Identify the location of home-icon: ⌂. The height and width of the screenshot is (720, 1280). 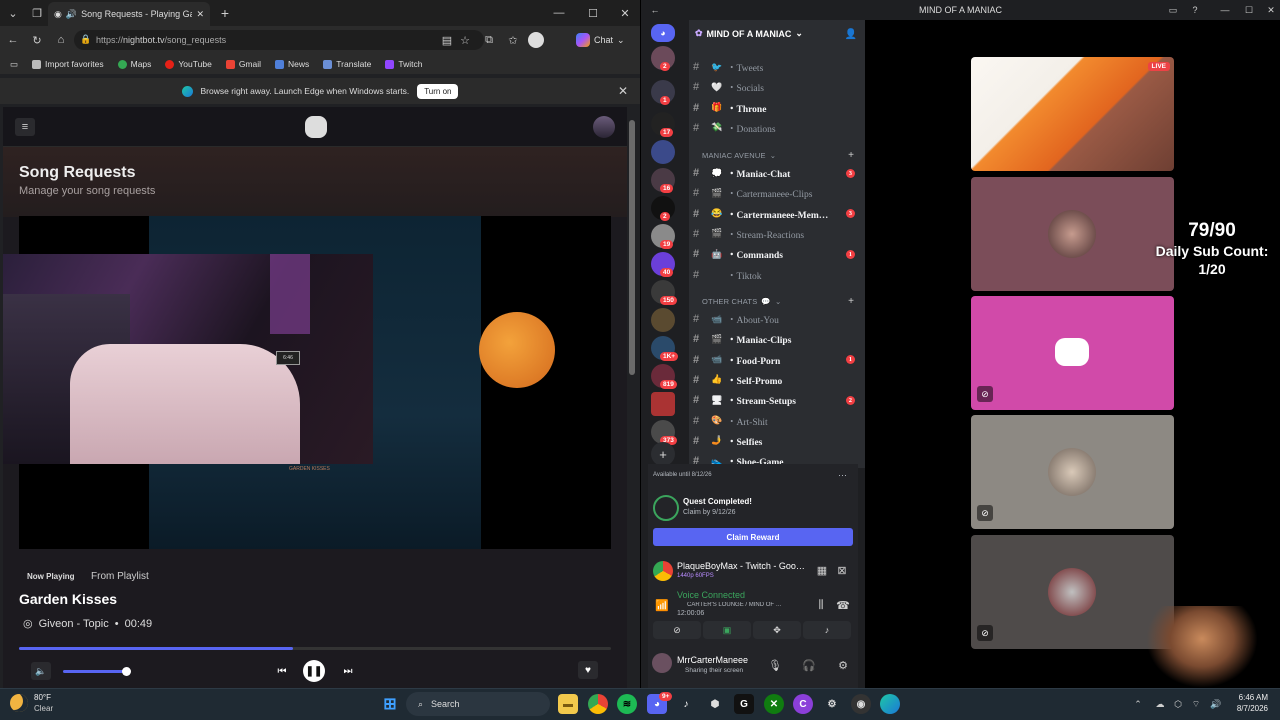
(61, 40).